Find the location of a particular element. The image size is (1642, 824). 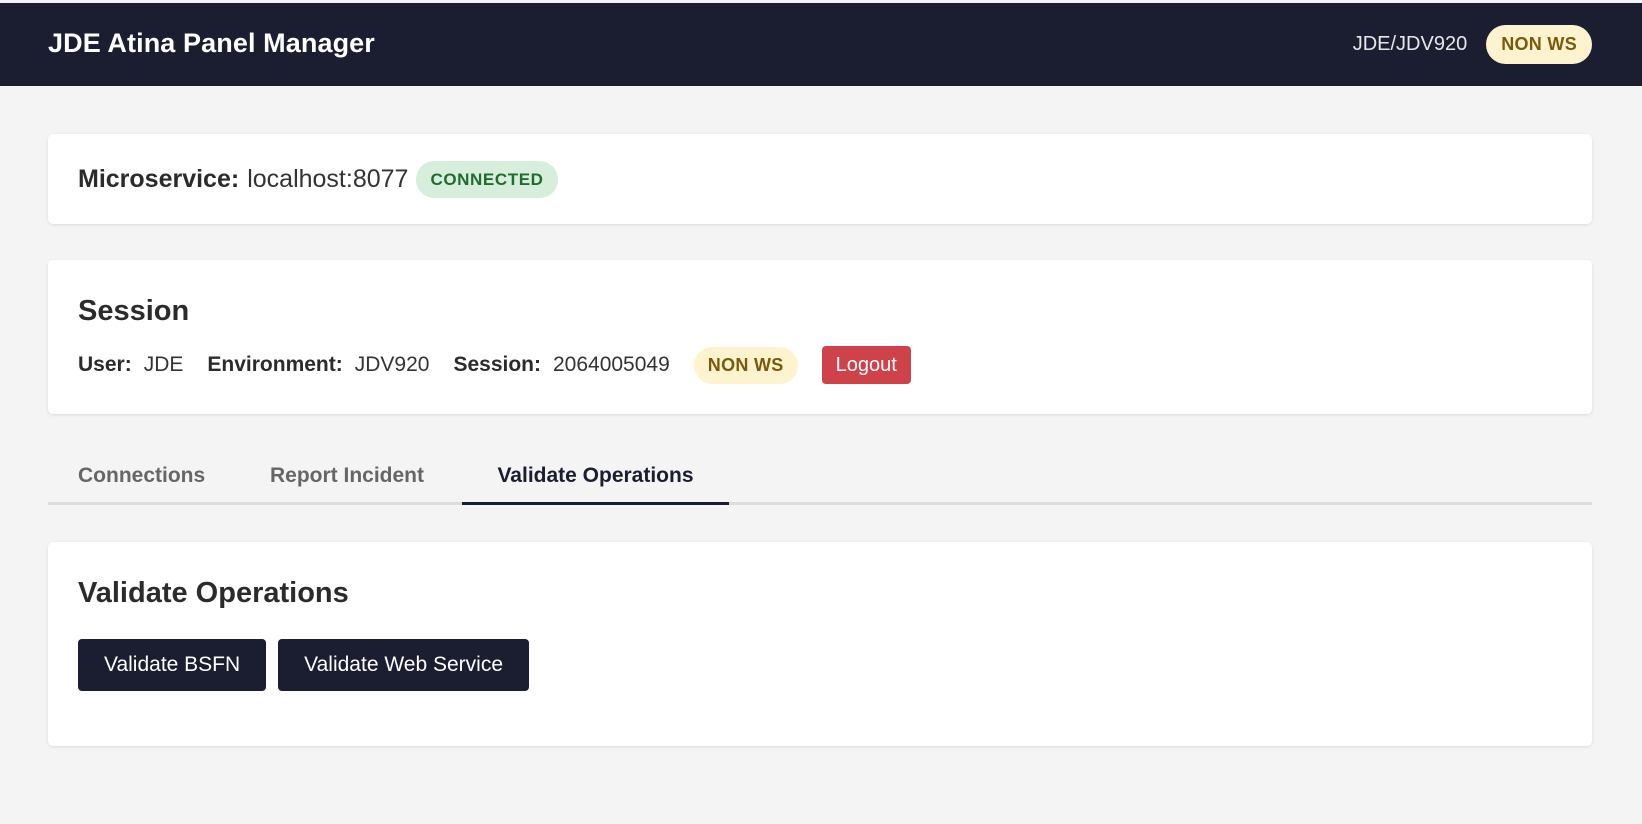

tab-validate-operations: Validate Operations is located at coordinates (595, 477).